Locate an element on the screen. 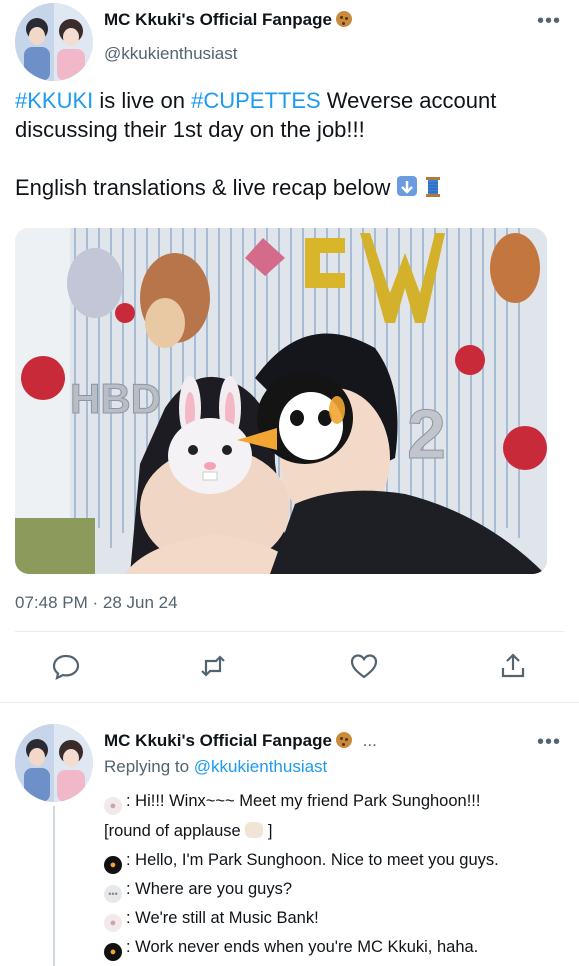 The width and height of the screenshot is (579, 966). hashtag-cupettes: #CUPETTES is located at coordinates (256, 100).